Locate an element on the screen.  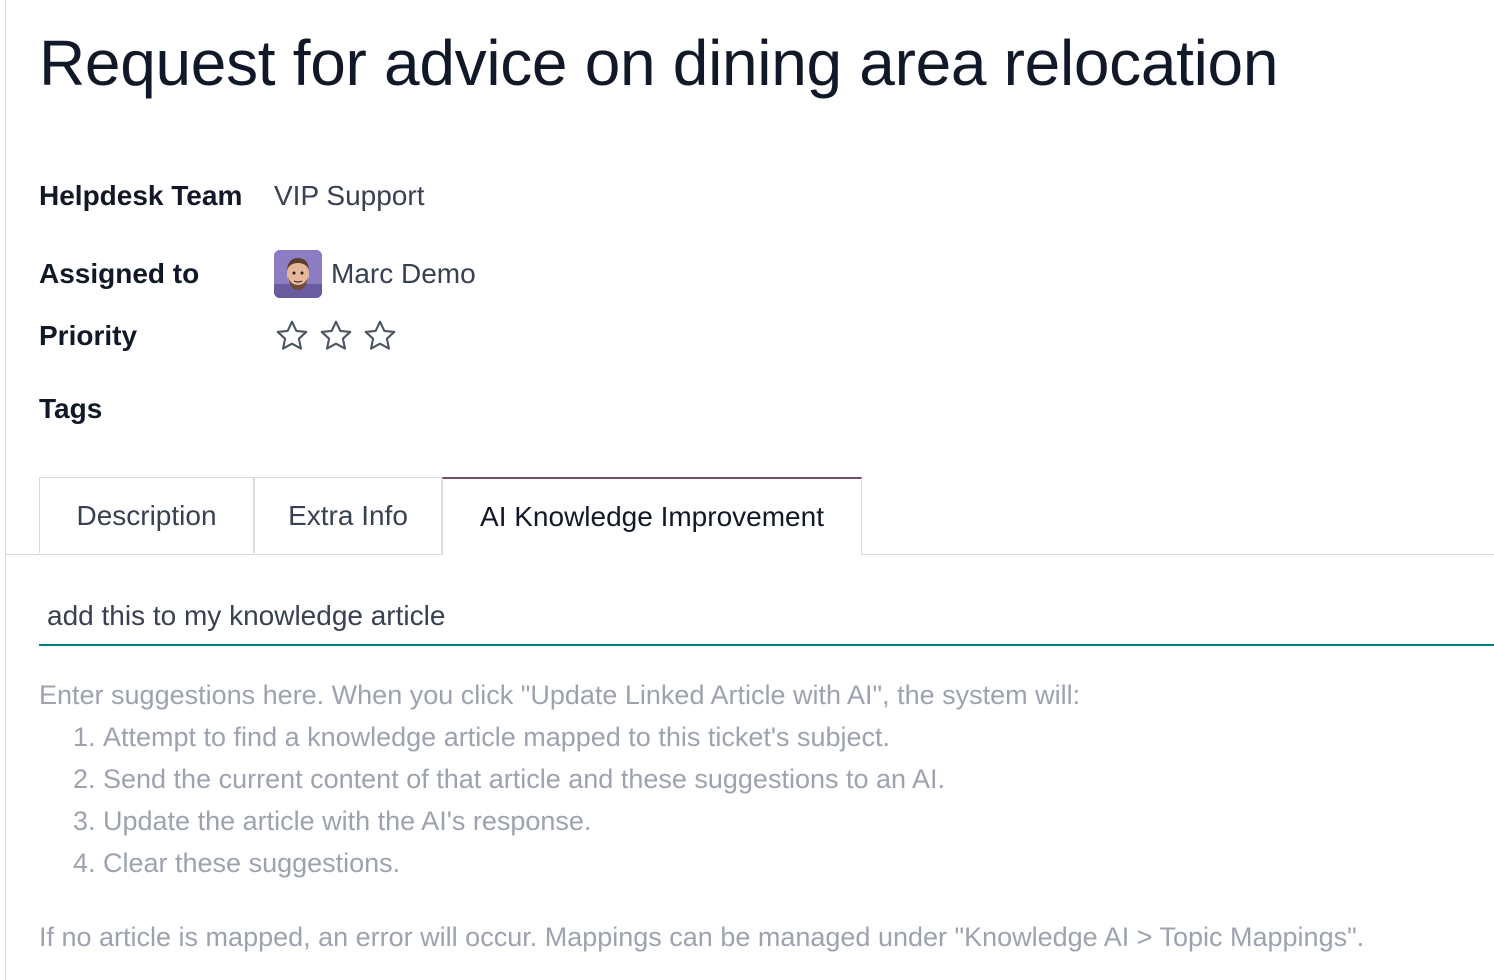
tab-extra-info: Extra Info is located at coordinates (348, 515).